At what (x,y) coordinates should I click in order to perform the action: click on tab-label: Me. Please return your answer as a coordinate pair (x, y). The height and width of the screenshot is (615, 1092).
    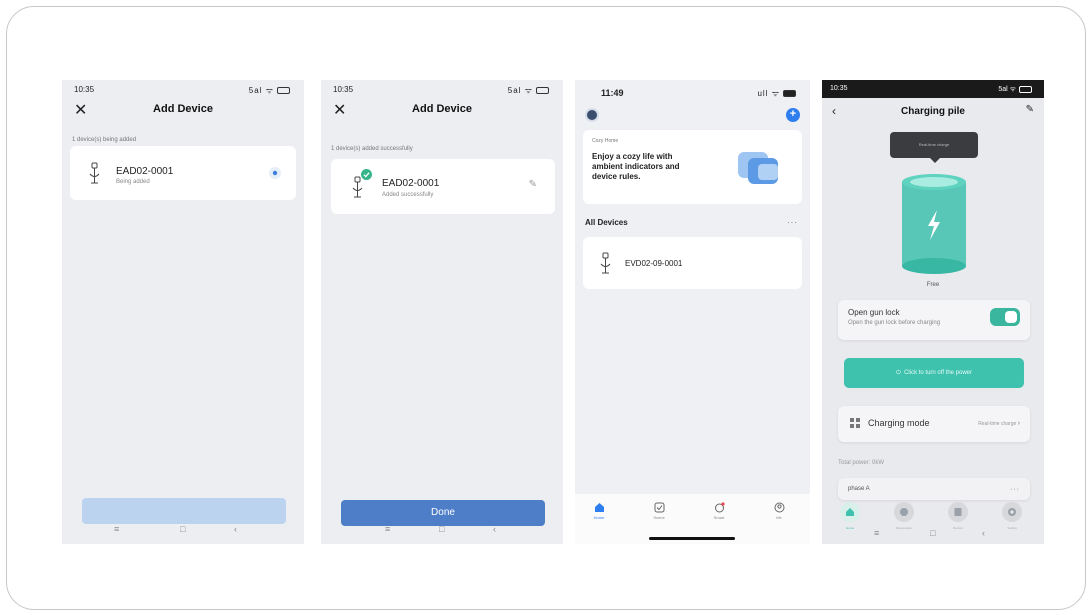
    Looking at the image, I should click on (779, 517).